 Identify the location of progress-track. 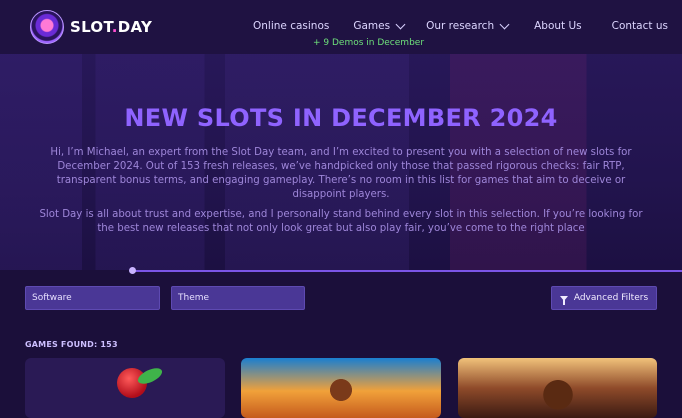
(407, 271).